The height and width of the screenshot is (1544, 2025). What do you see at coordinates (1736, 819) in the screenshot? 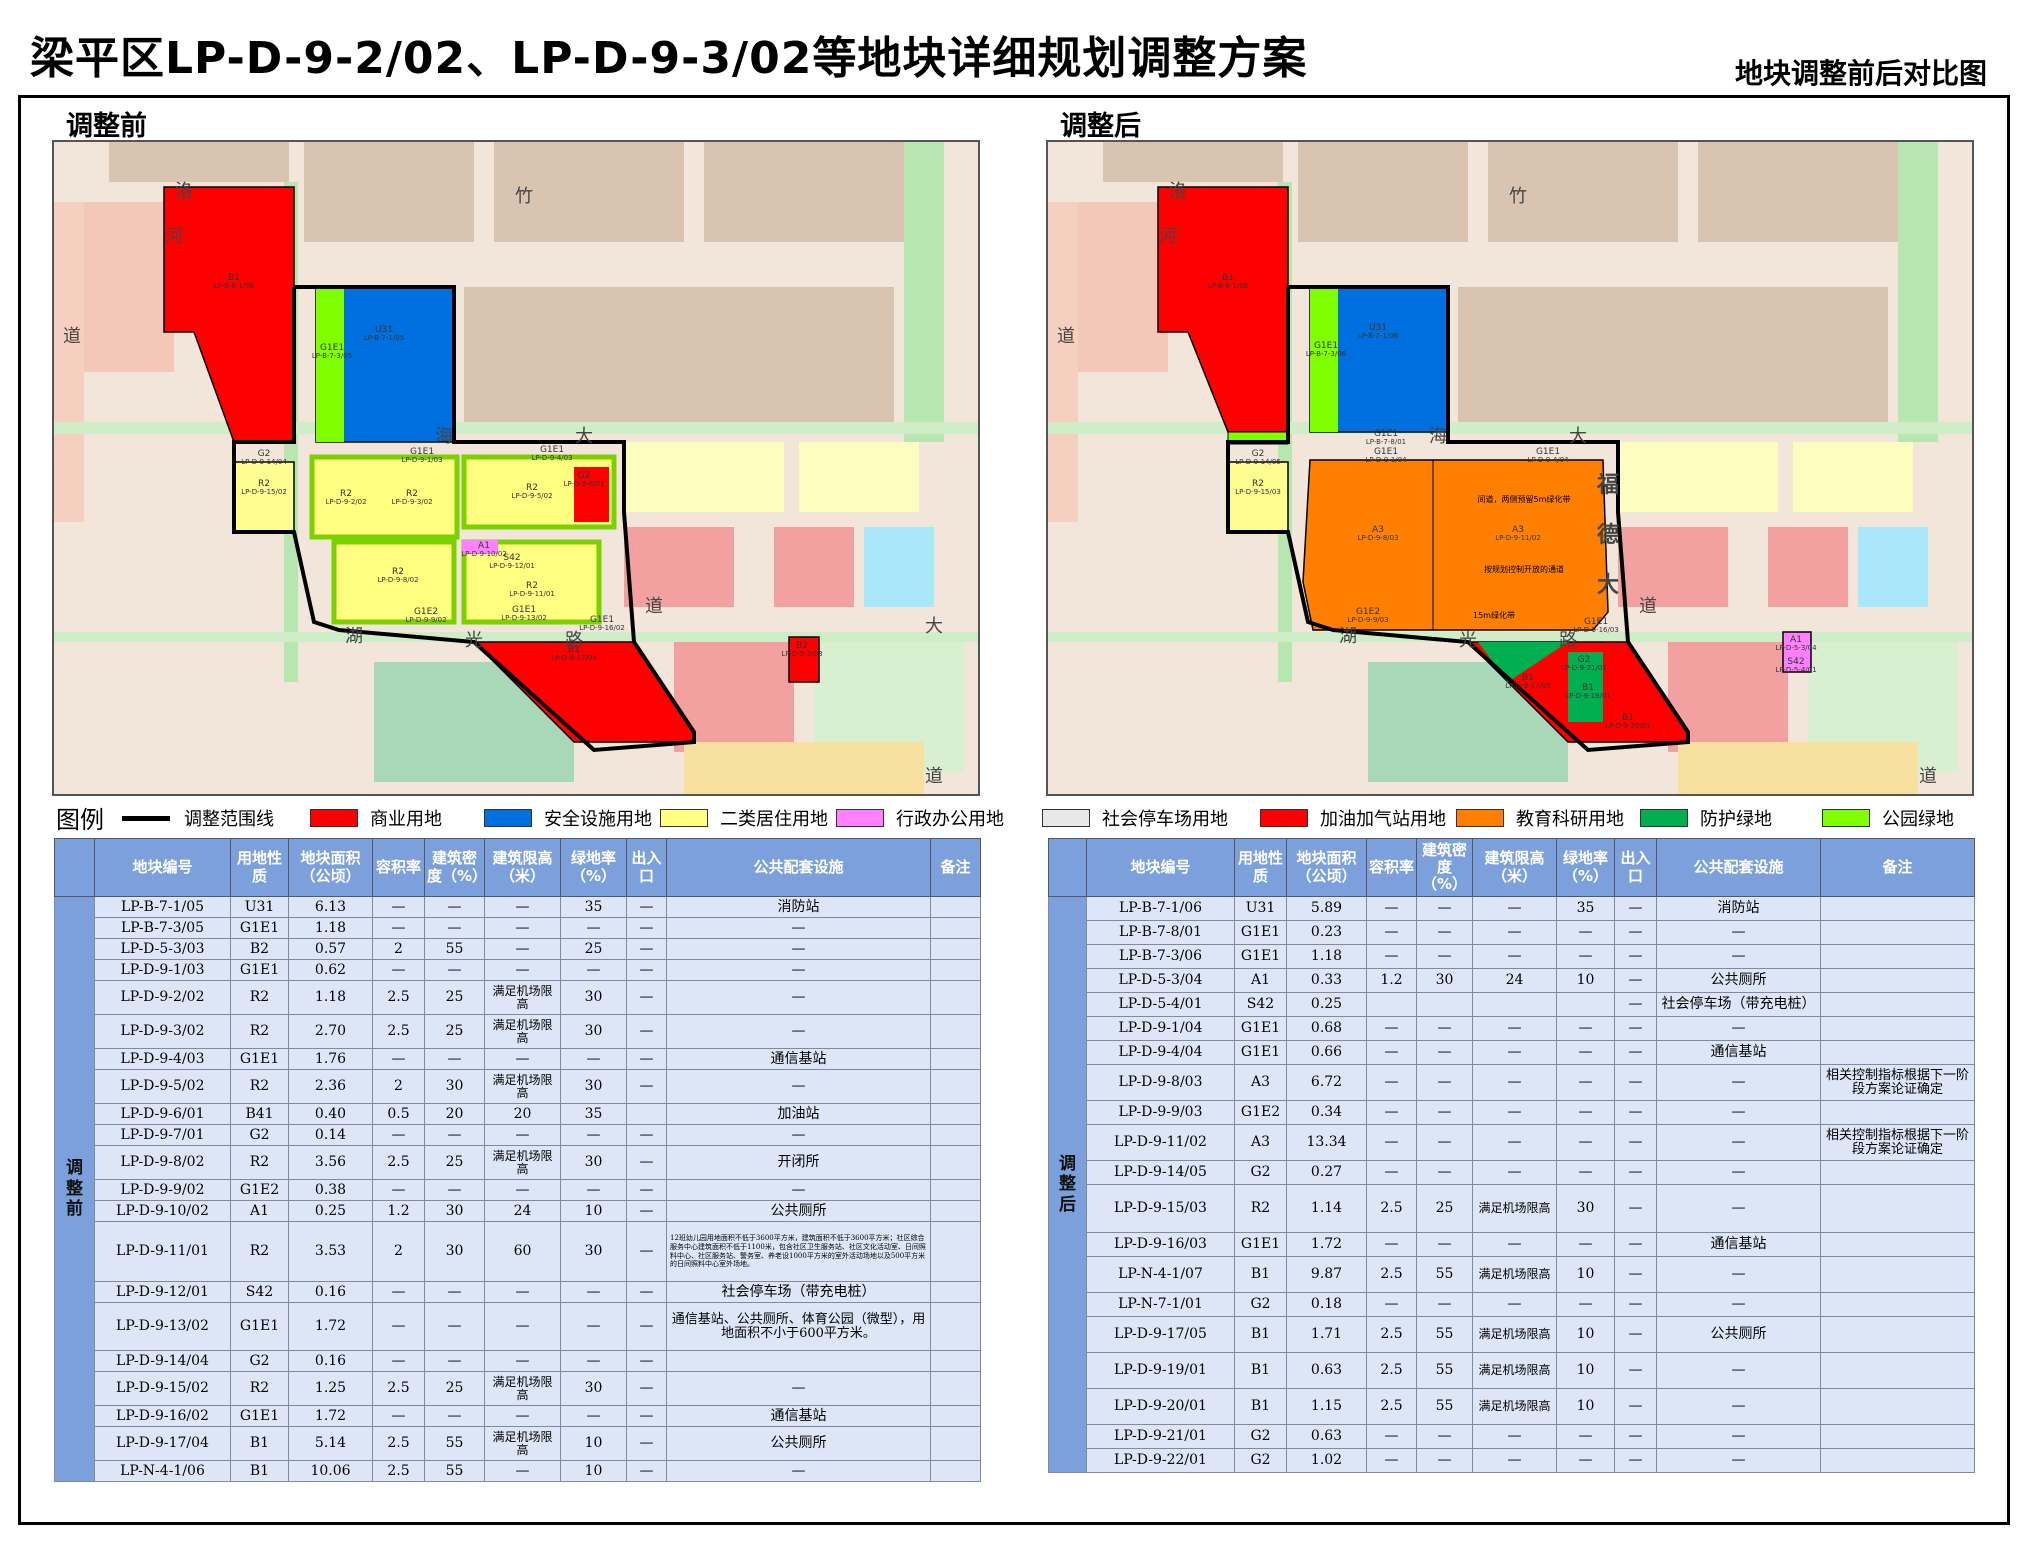
I see `legend-label: 防护绿地` at bounding box center [1736, 819].